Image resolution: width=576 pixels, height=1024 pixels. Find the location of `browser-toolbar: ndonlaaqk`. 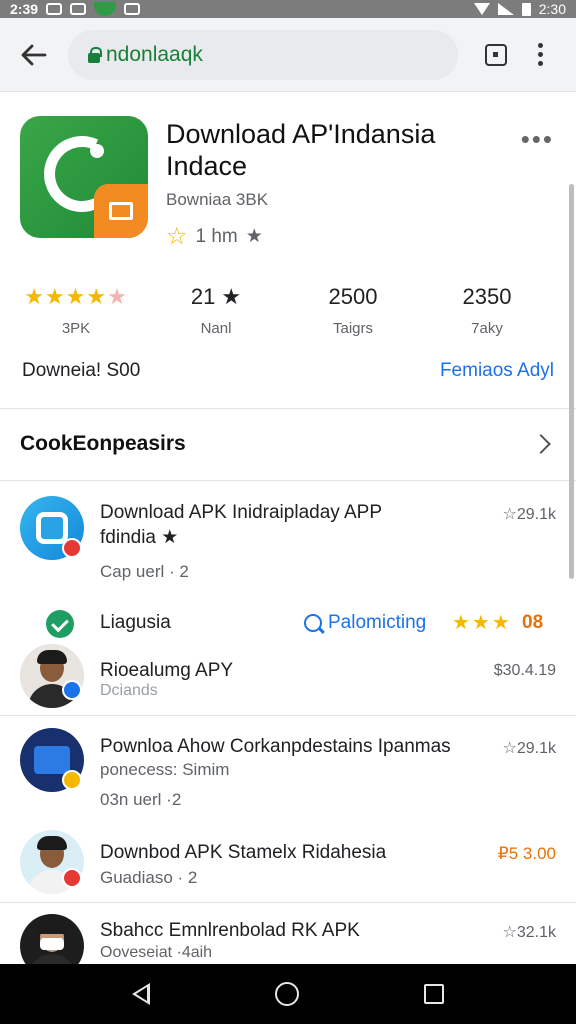

browser-toolbar: ndonlaaqk is located at coordinates (288, 55).